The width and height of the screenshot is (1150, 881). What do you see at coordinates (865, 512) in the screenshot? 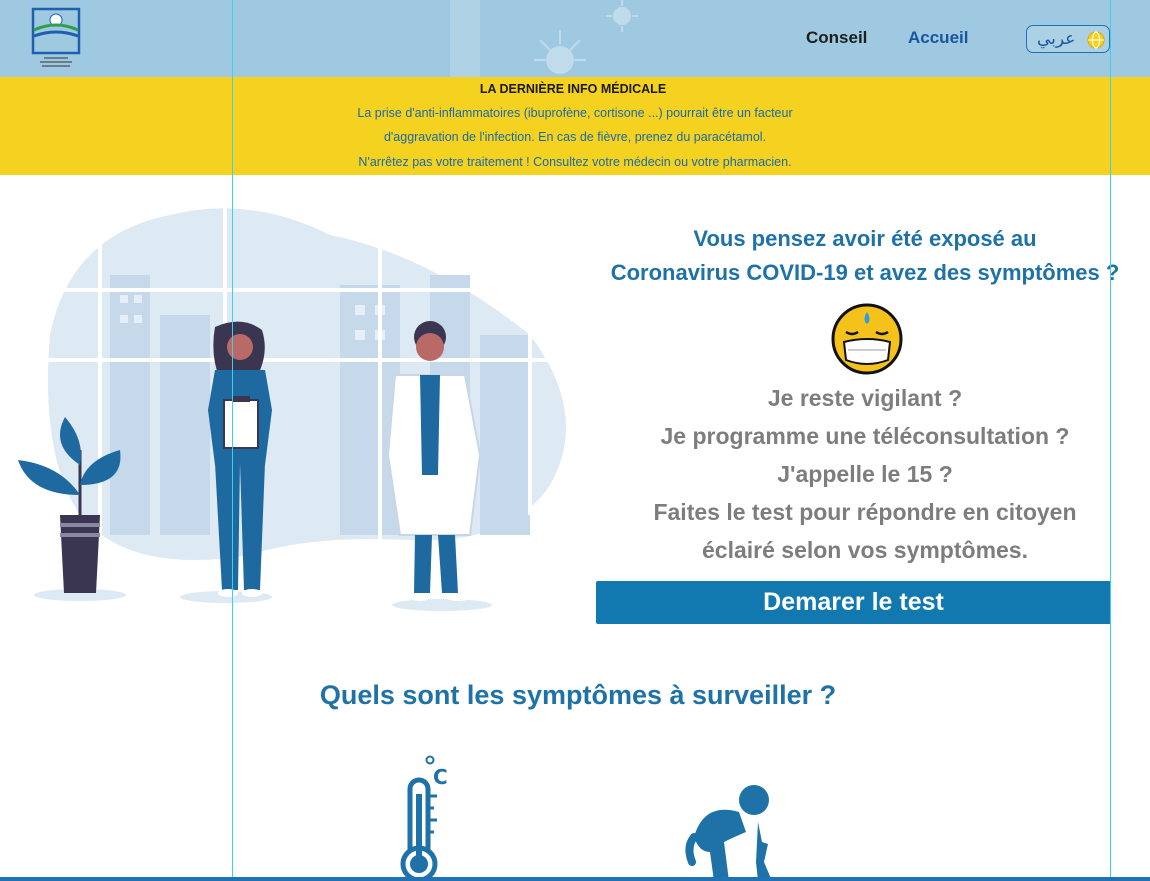
I see `hero-question: Faites le test pour répondre en citoyen` at bounding box center [865, 512].